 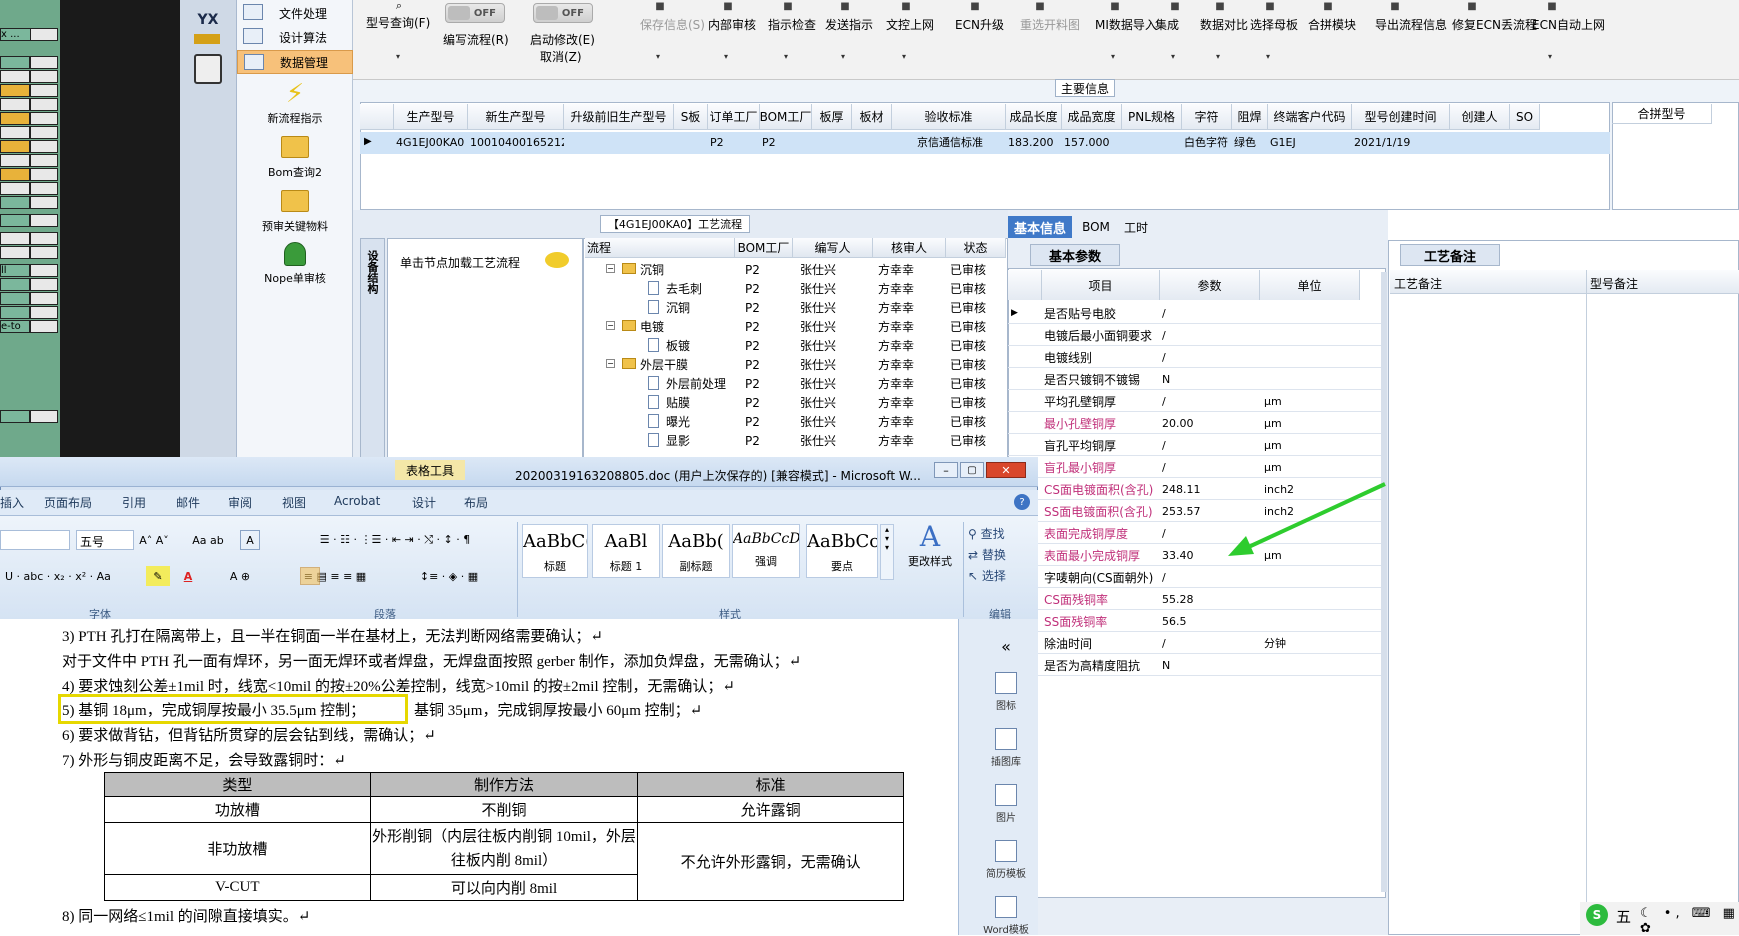 I want to click on process-node: 沉铜, so click(x=652, y=269).